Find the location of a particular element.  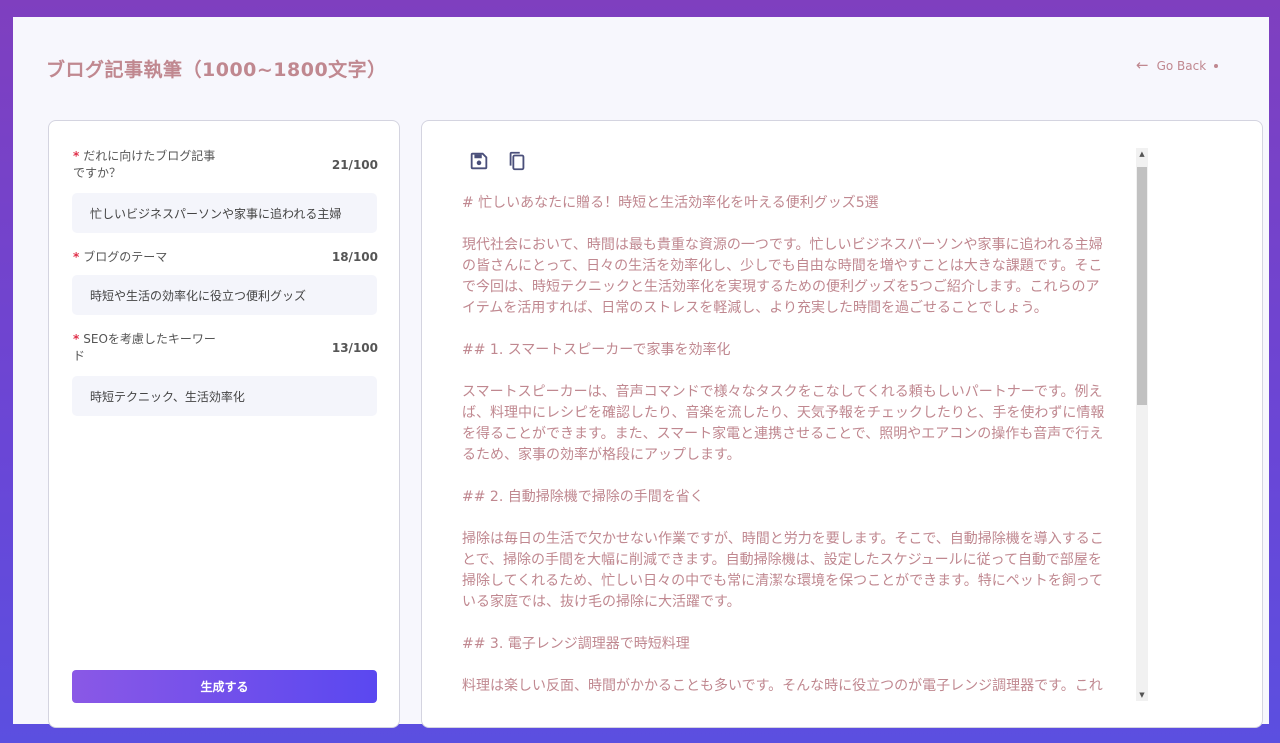

output-toolbar is located at coordinates (498, 161).